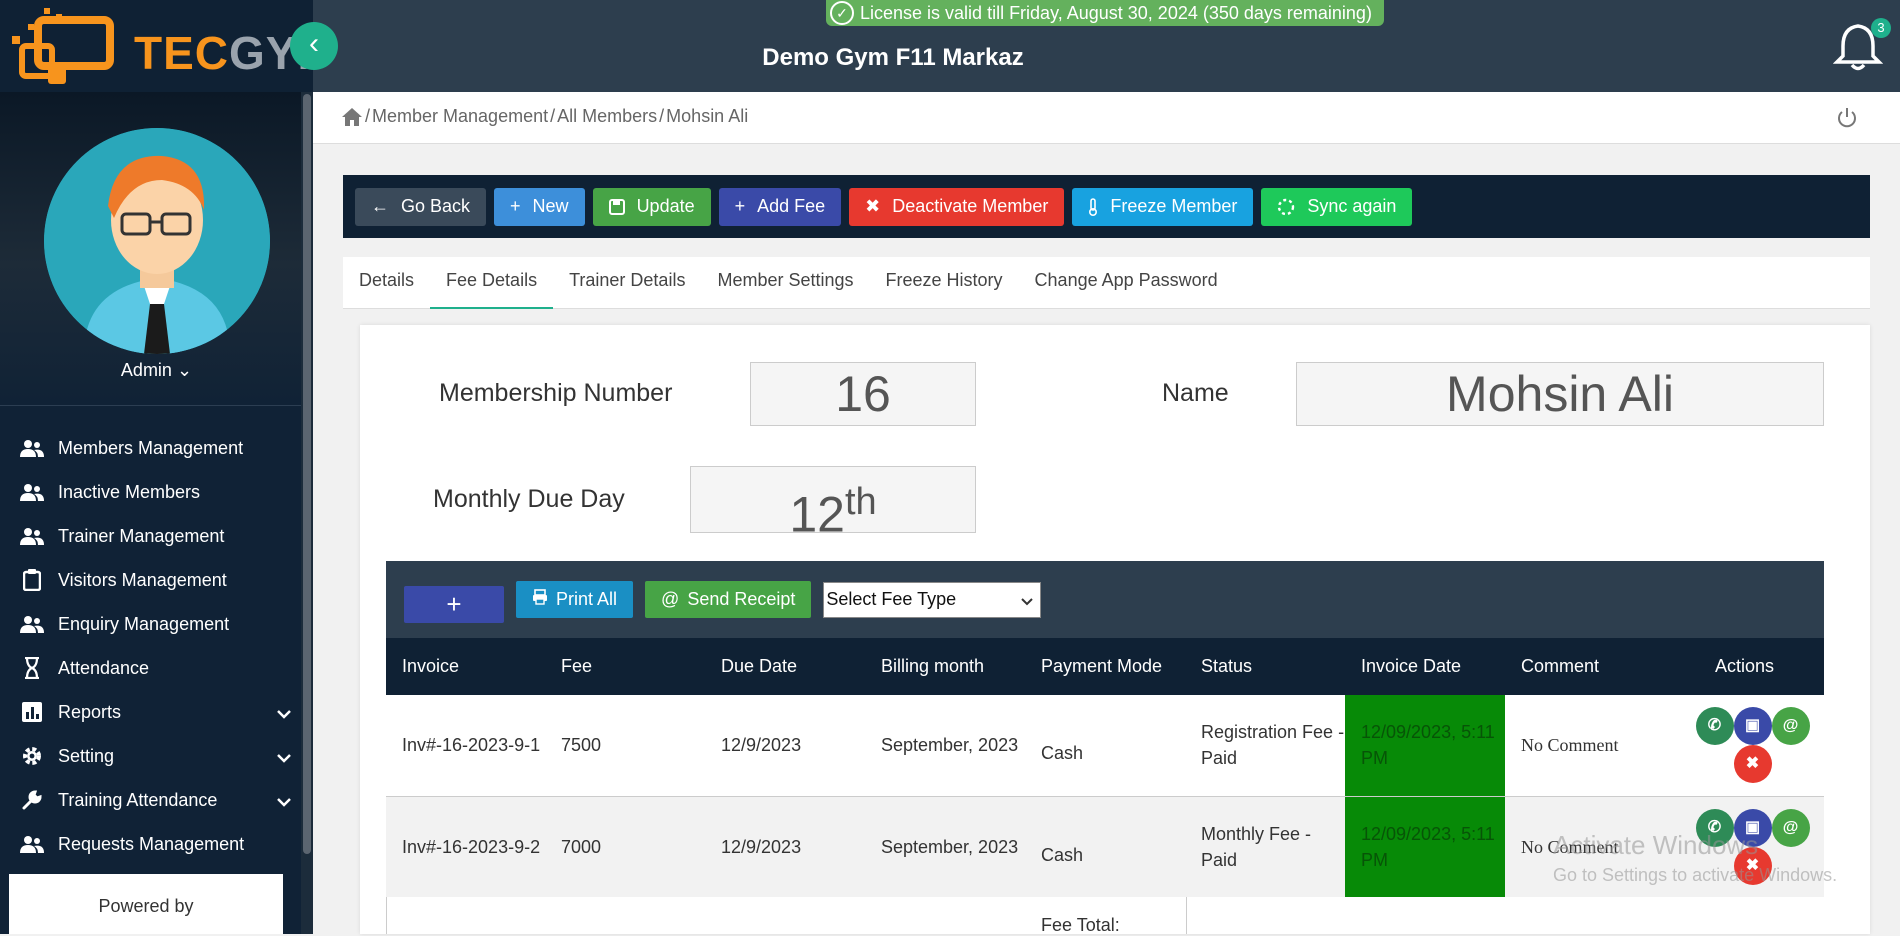  I want to click on save-icon, so click(616, 206).